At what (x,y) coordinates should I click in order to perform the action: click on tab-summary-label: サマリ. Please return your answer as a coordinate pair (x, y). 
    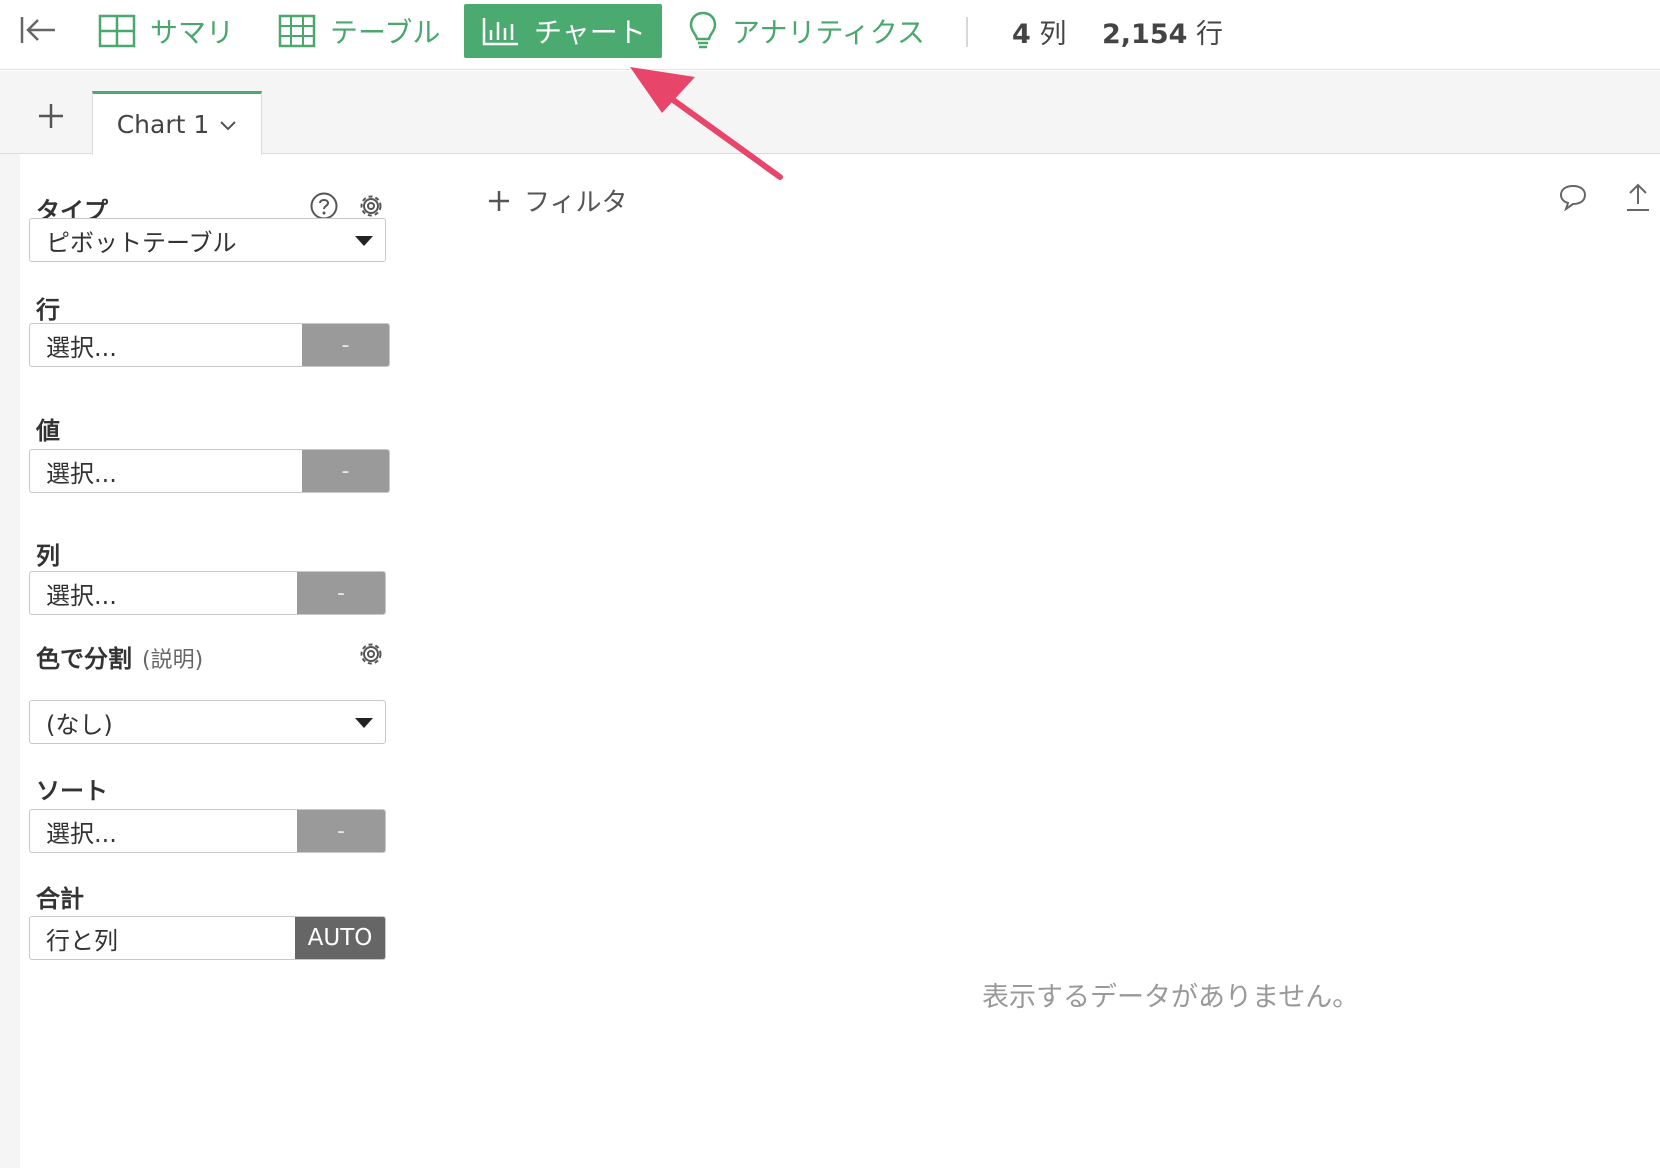
    Looking at the image, I should click on (192, 32).